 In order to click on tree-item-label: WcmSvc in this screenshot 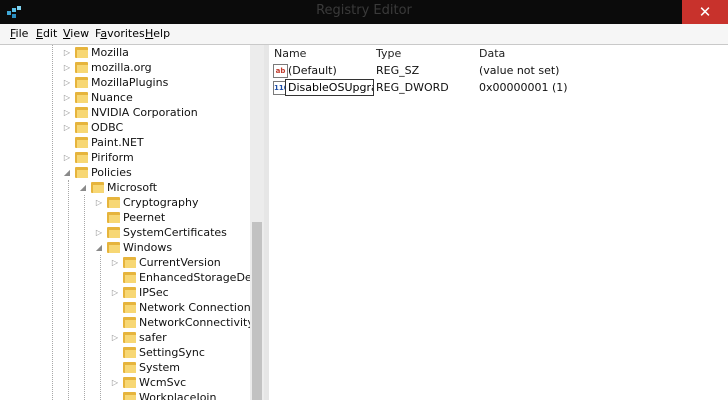, I will do `click(163, 382)`.